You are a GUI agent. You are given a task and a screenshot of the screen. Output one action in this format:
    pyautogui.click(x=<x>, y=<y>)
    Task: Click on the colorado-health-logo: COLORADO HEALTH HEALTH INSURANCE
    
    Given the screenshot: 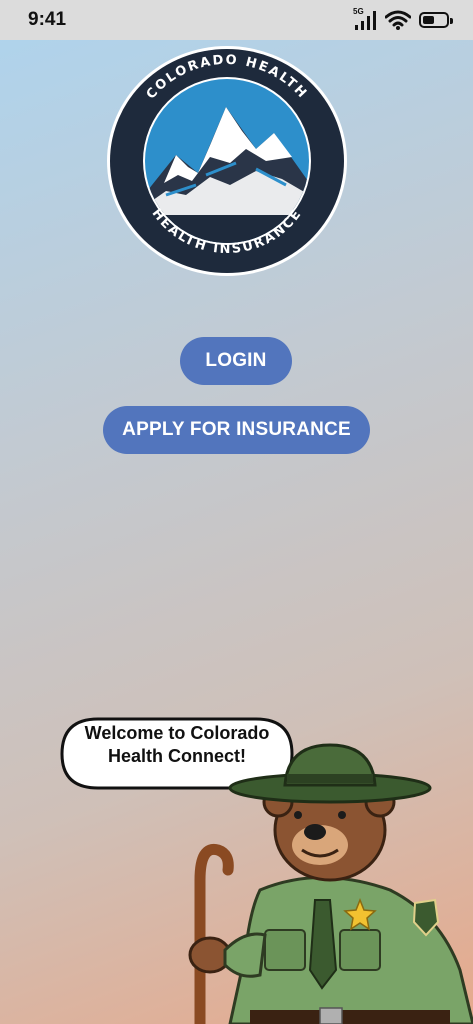 What is the action you would take?
    pyautogui.click(x=227, y=161)
    